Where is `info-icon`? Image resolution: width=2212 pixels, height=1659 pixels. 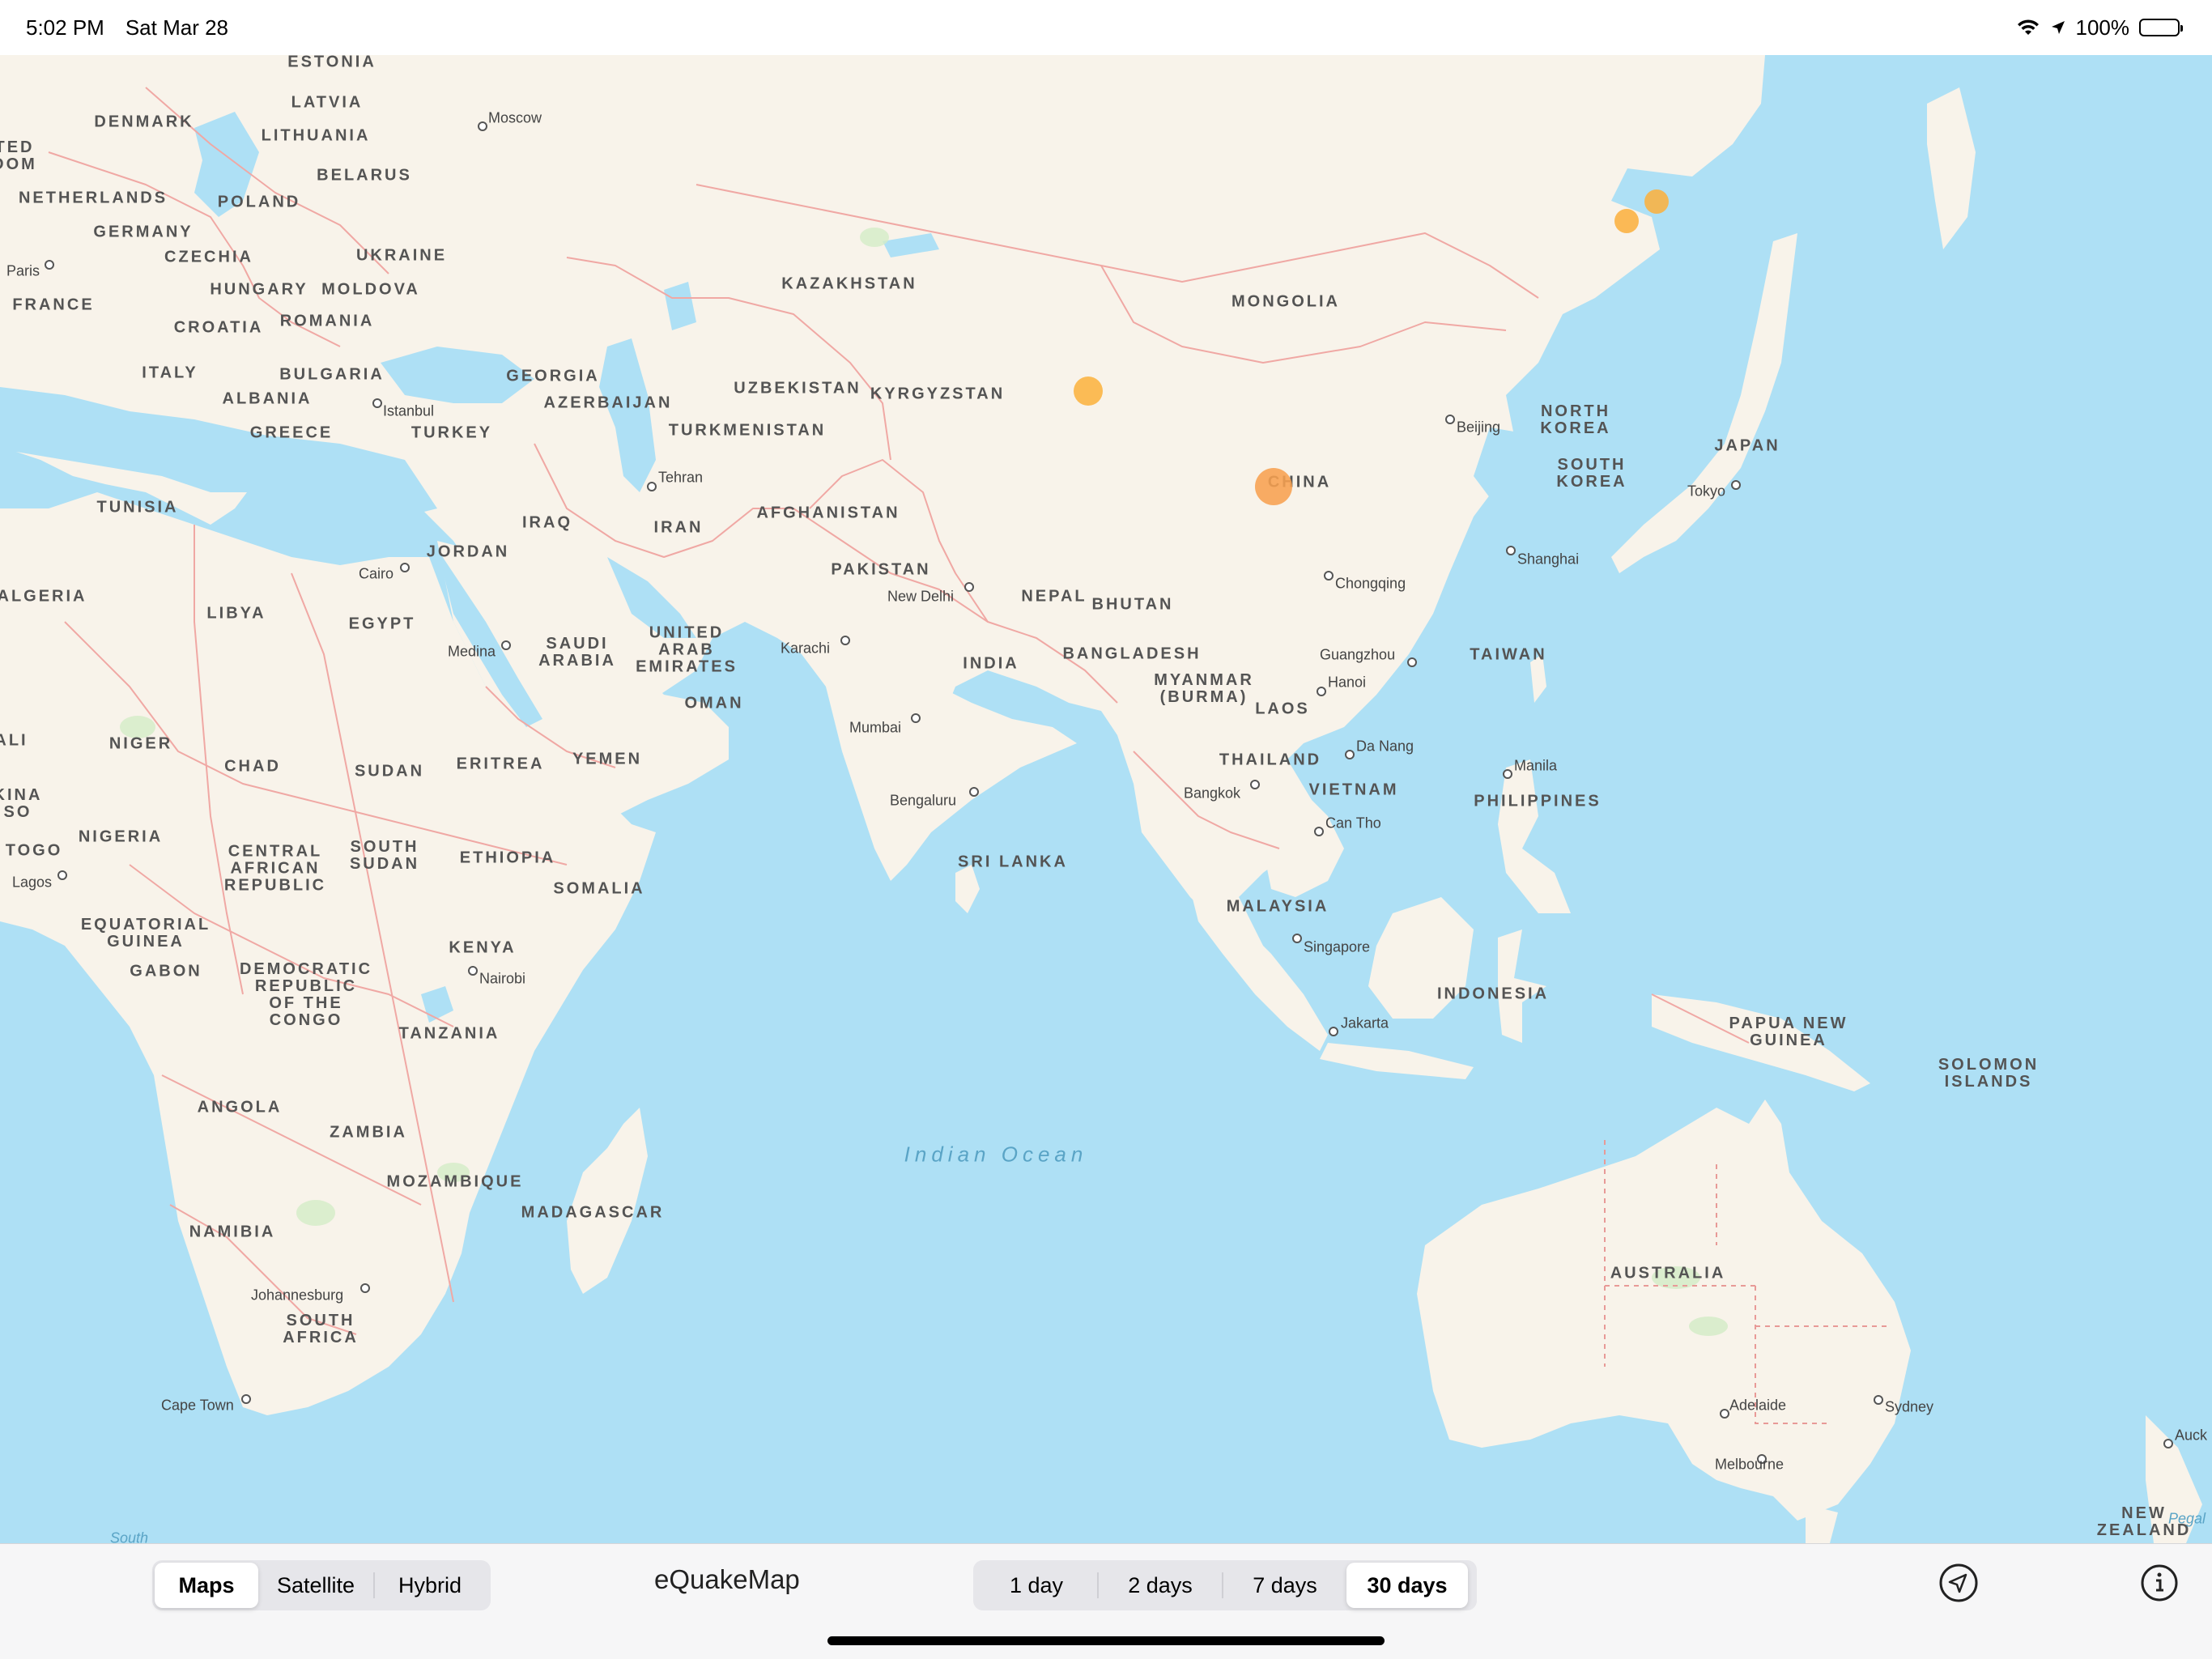
info-icon is located at coordinates (2160, 1583).